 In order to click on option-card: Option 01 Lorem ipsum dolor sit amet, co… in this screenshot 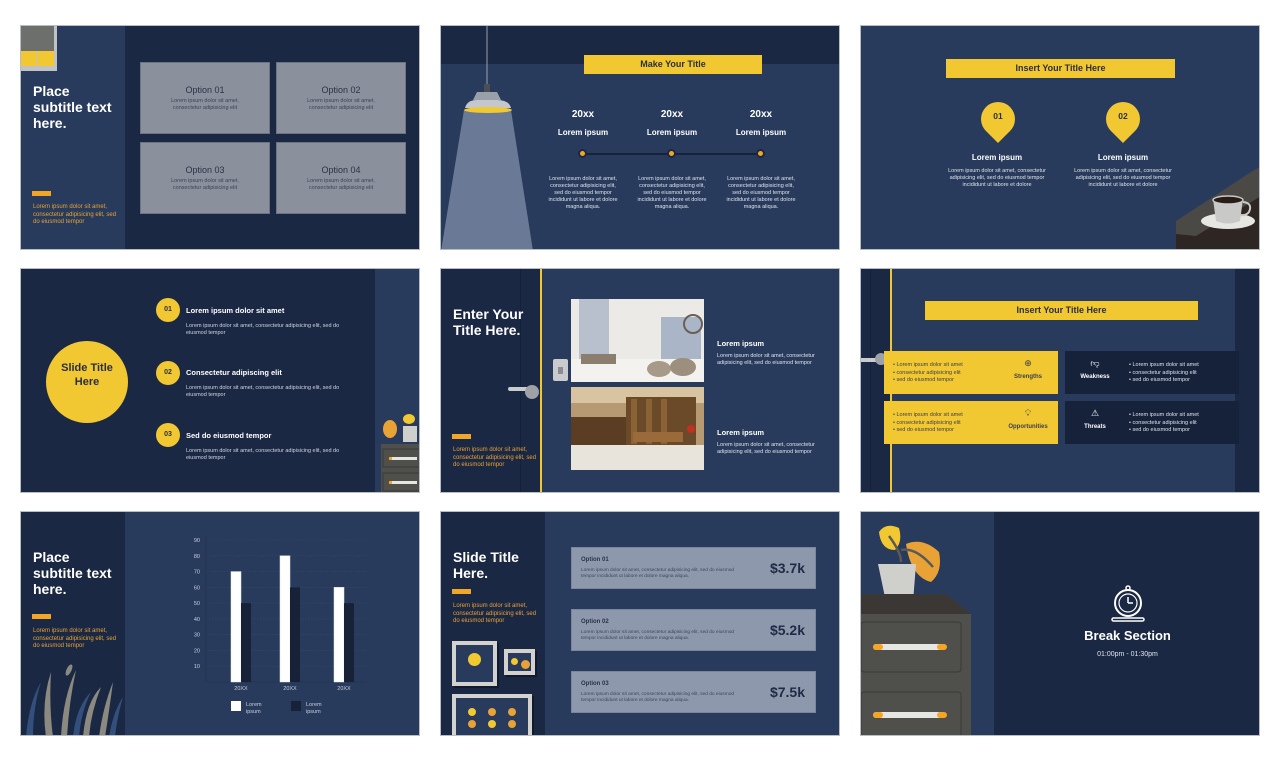, I will do `click(205, 98)`.